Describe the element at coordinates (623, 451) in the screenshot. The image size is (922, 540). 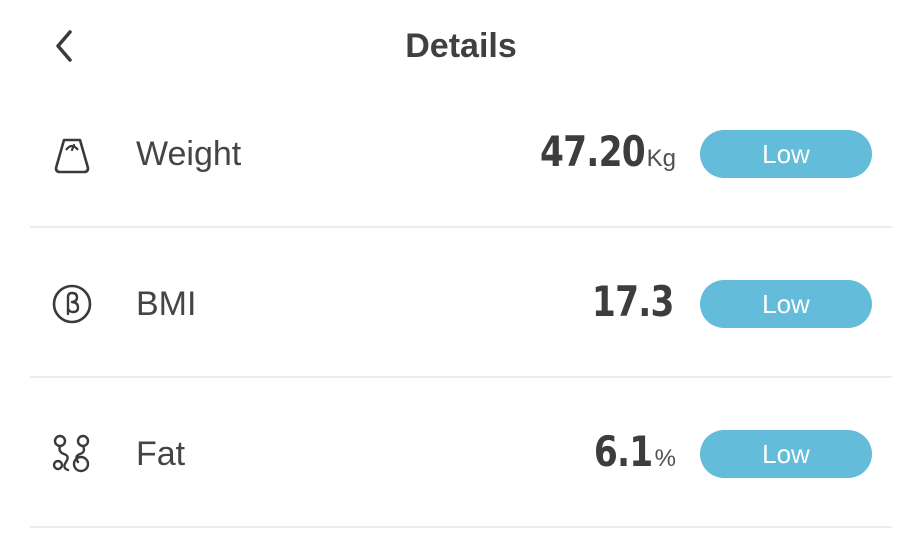
I see `metric-number: 6.1` at that location.